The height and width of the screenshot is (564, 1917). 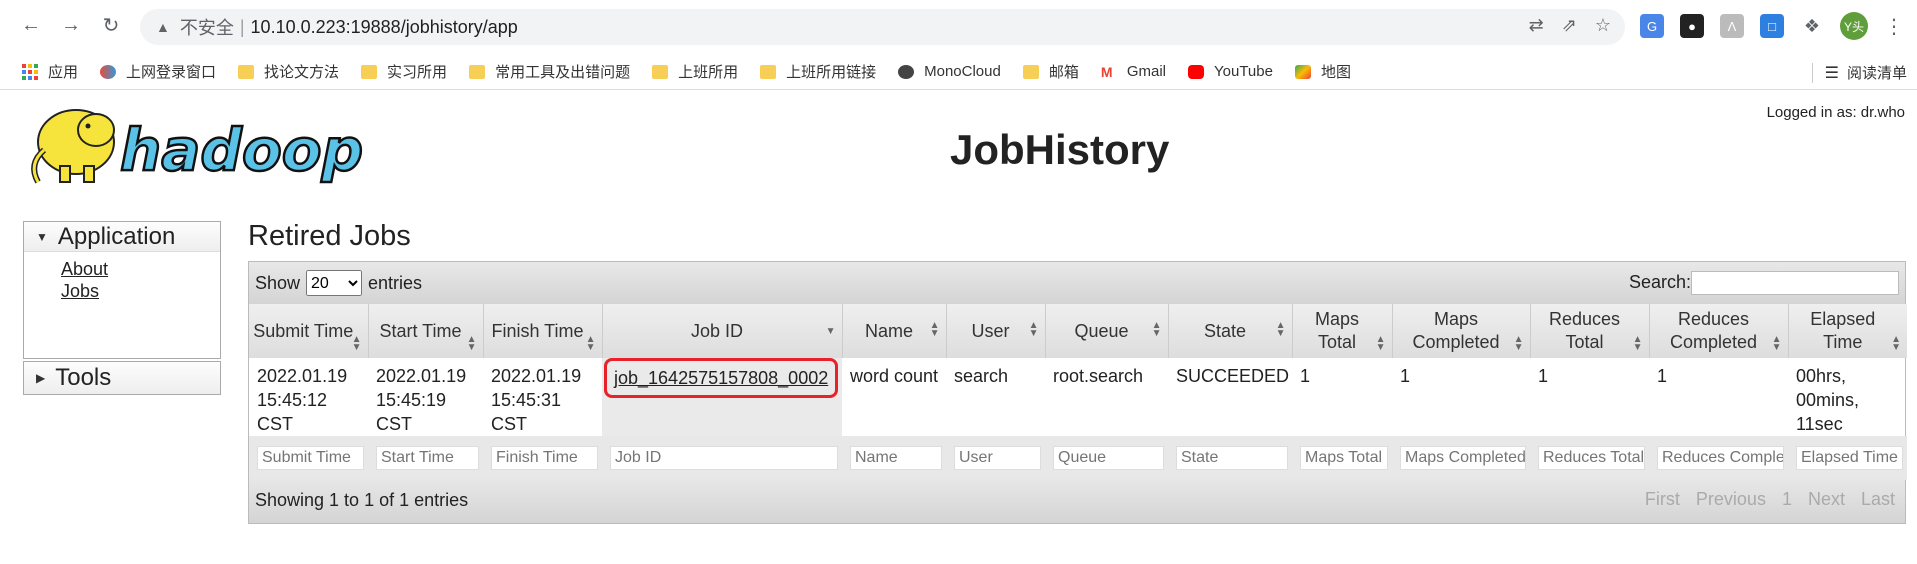 I want to click on pager-first: First, so click(x=1662, y=499).